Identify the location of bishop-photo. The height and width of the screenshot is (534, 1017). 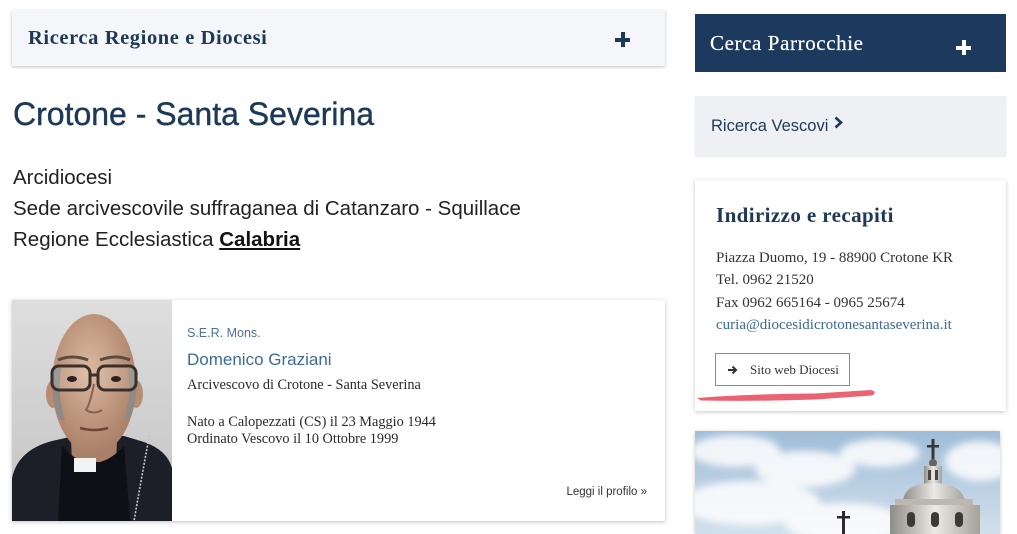
(92, 410).